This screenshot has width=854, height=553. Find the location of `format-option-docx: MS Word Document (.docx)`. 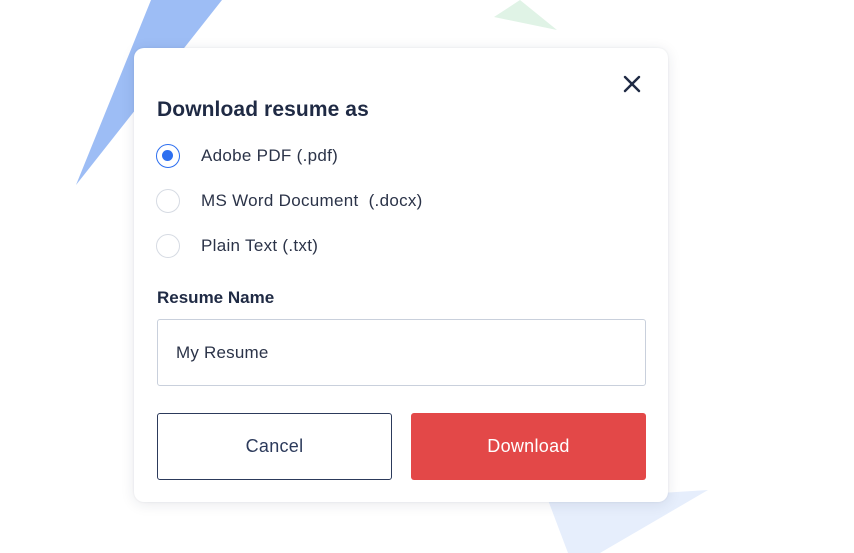

format-option-docx: MS Word Document (.docx) is located at coordinates (289, 201).